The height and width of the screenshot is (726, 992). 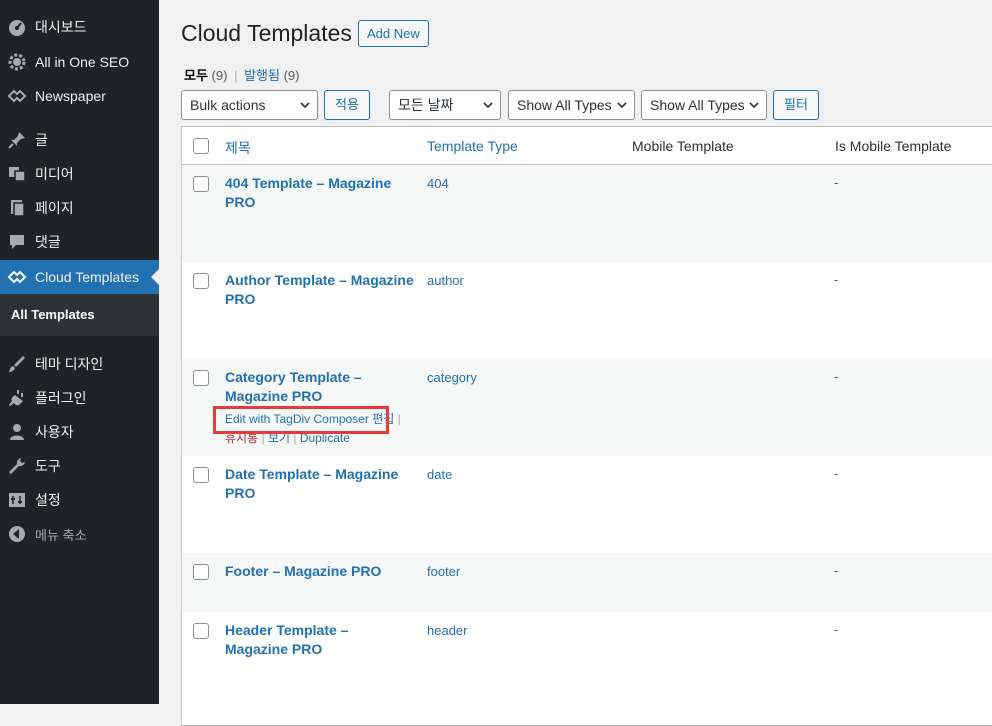 What do you see at coordinates (697, 105) in the screenshot?
I see `type-filter-value-2: Show All Types` at bounding box center [697, 105].